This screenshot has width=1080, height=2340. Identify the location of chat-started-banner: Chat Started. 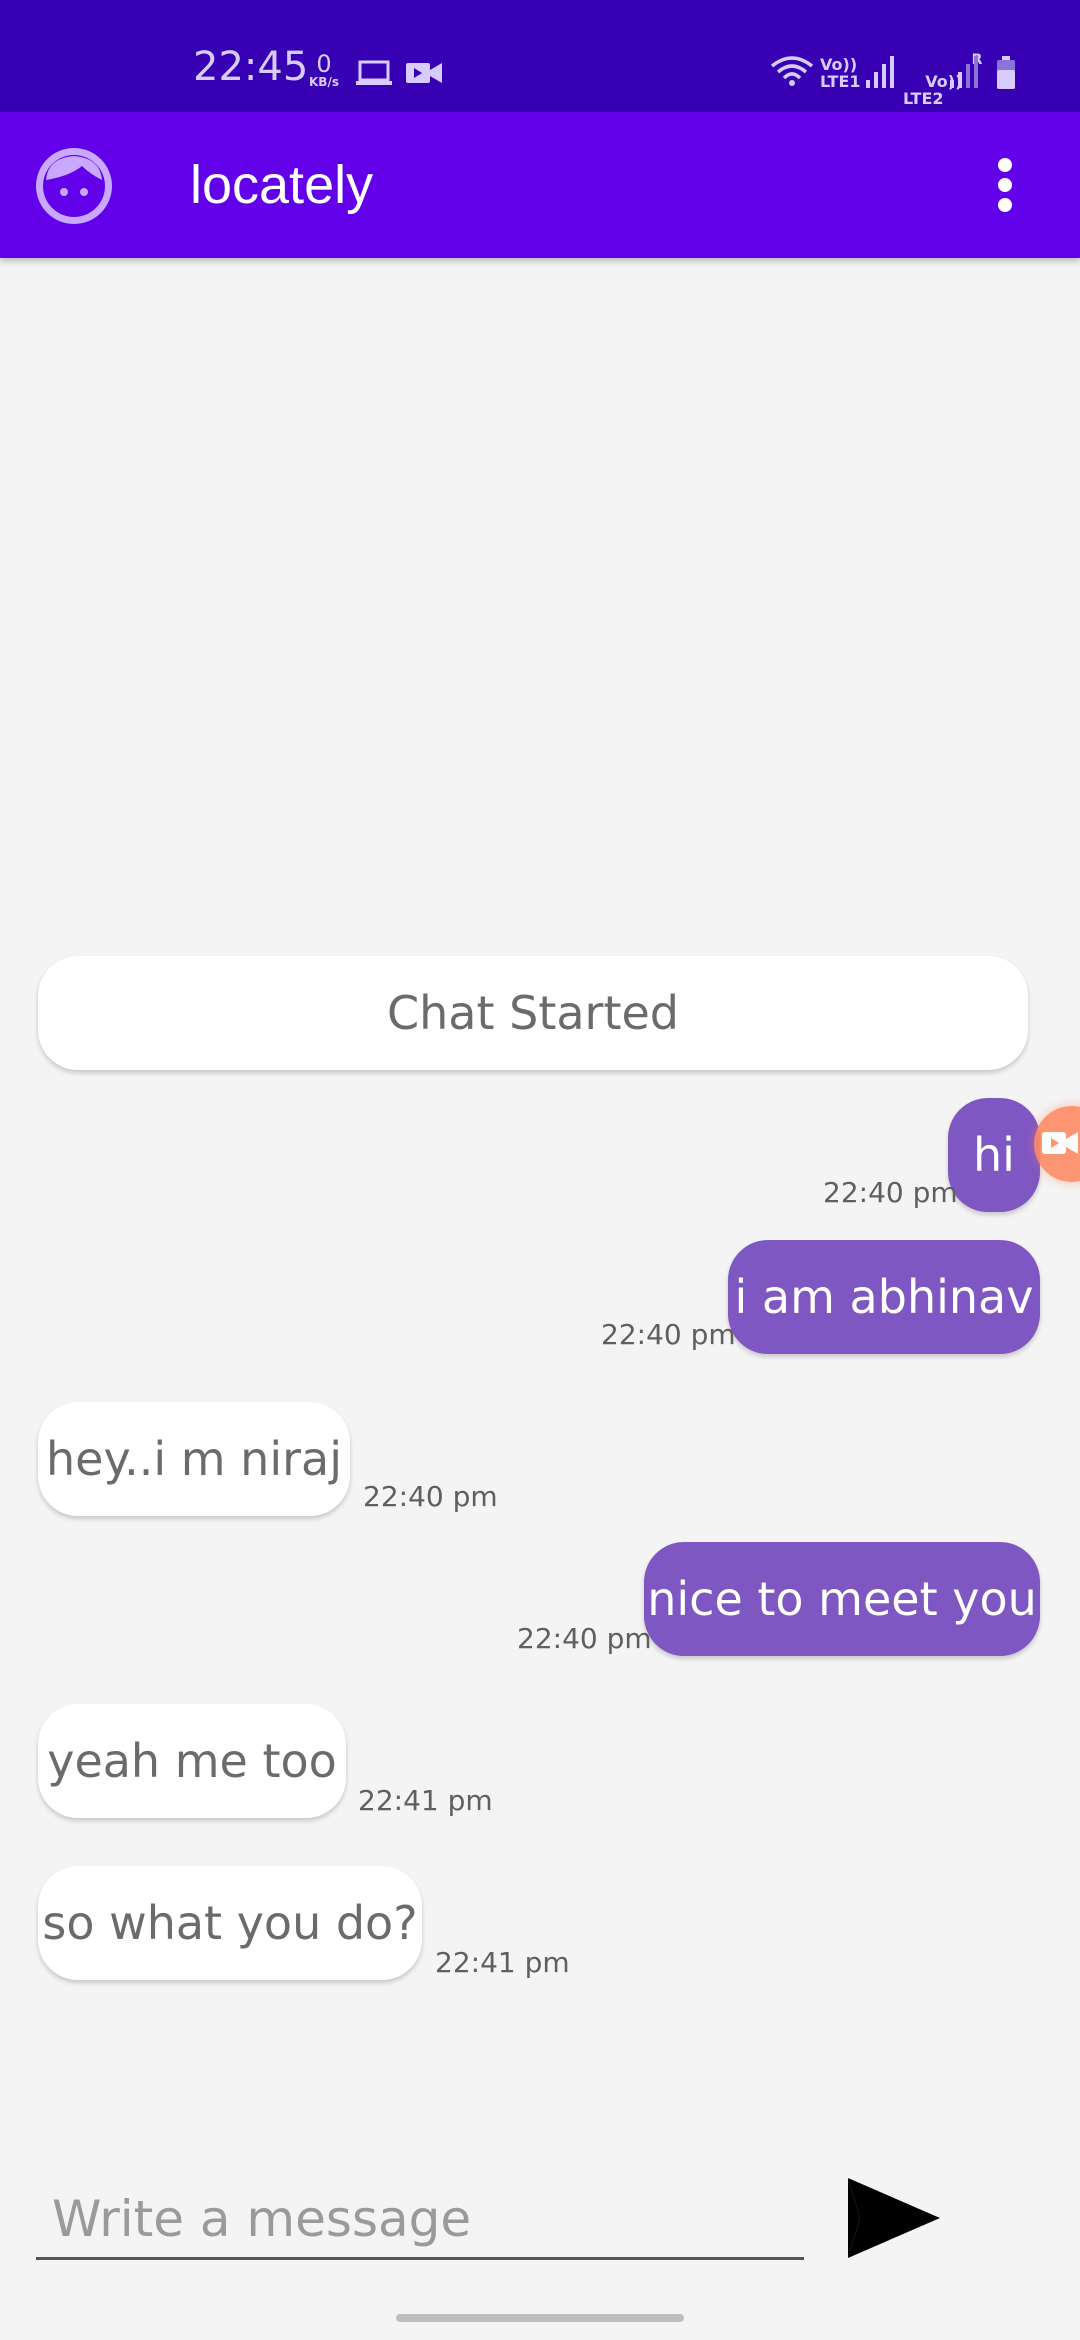
(533, 1013).